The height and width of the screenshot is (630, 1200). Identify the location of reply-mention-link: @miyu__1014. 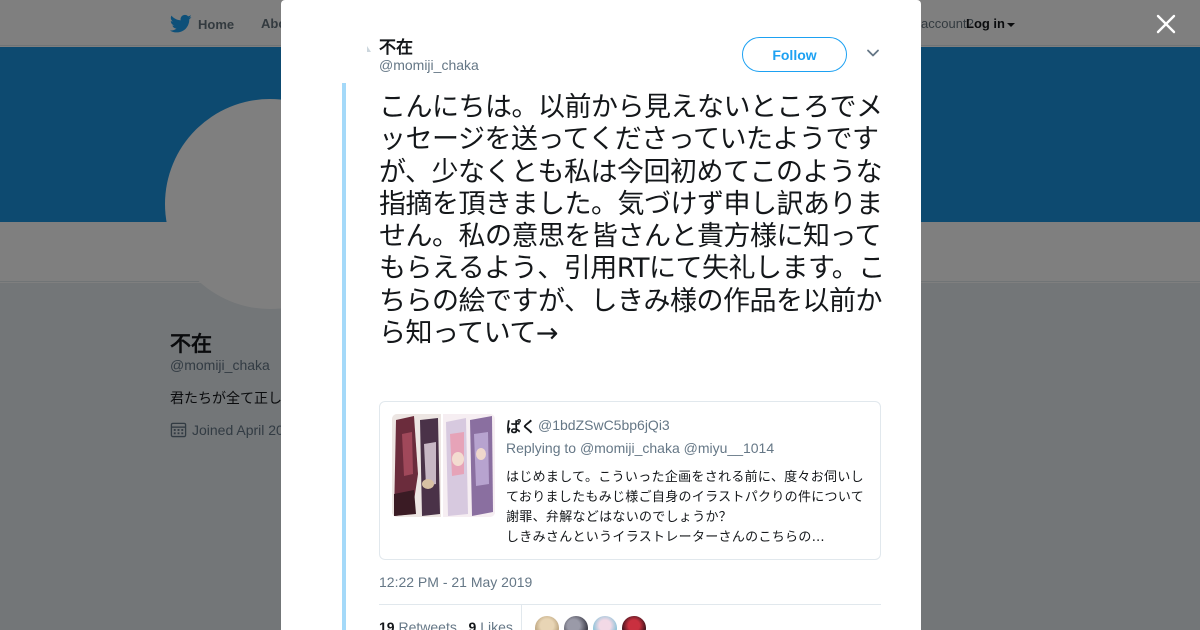
(729, 448).